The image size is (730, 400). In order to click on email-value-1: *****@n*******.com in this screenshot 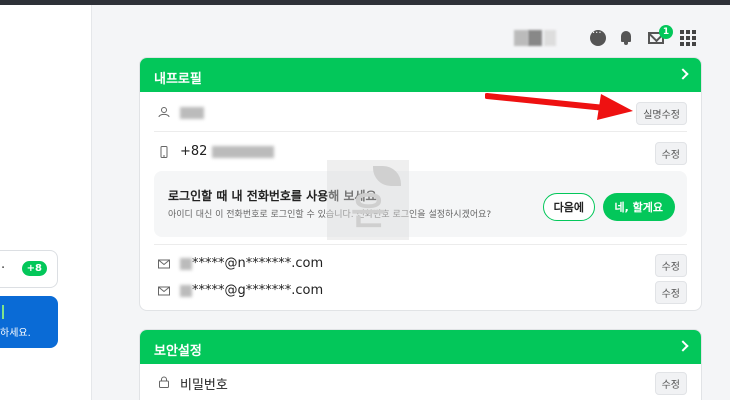, I will do `click(251, 263)`.